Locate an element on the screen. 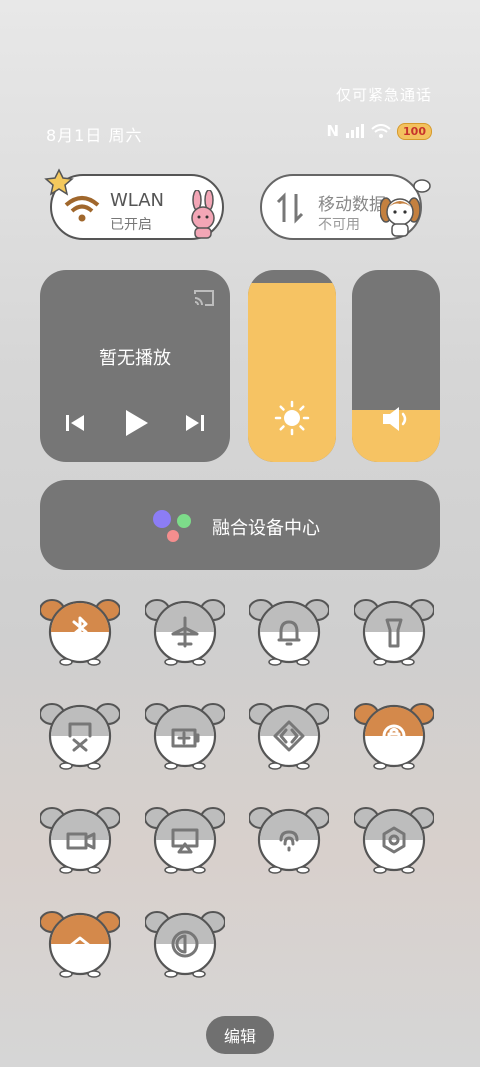  toggle-nfc-share is located at coordinates (289, 736).